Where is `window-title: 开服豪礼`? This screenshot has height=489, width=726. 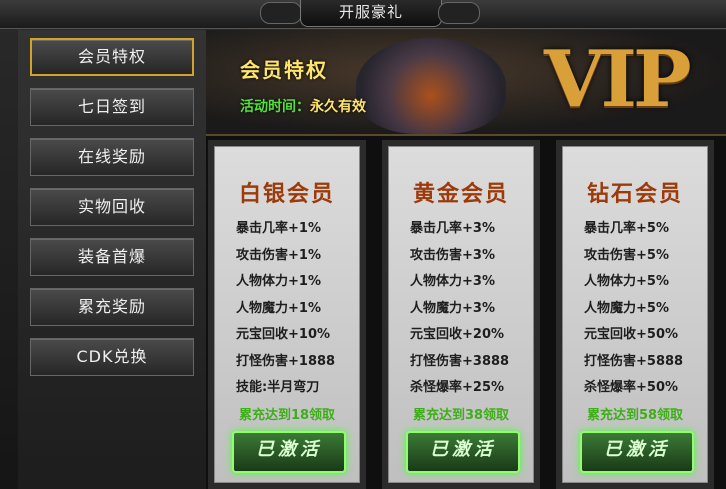
window-title: 开服豪礼 is located at coordinates (370, 12).